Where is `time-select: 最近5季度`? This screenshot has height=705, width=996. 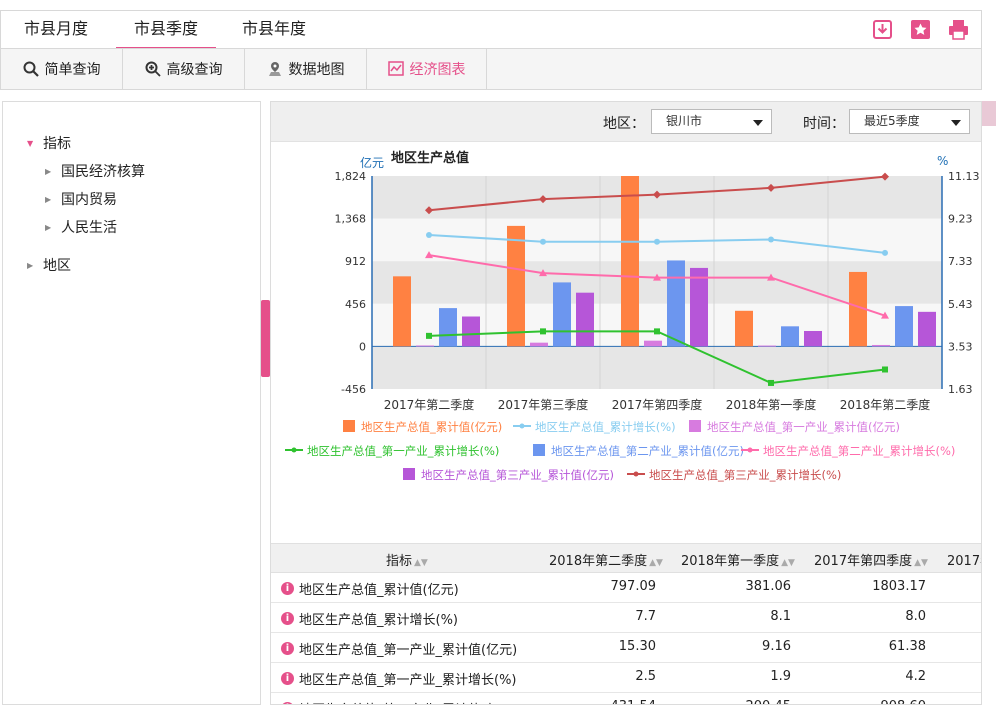
time-select: 最近5季度 is located at coordinates (909, 121).